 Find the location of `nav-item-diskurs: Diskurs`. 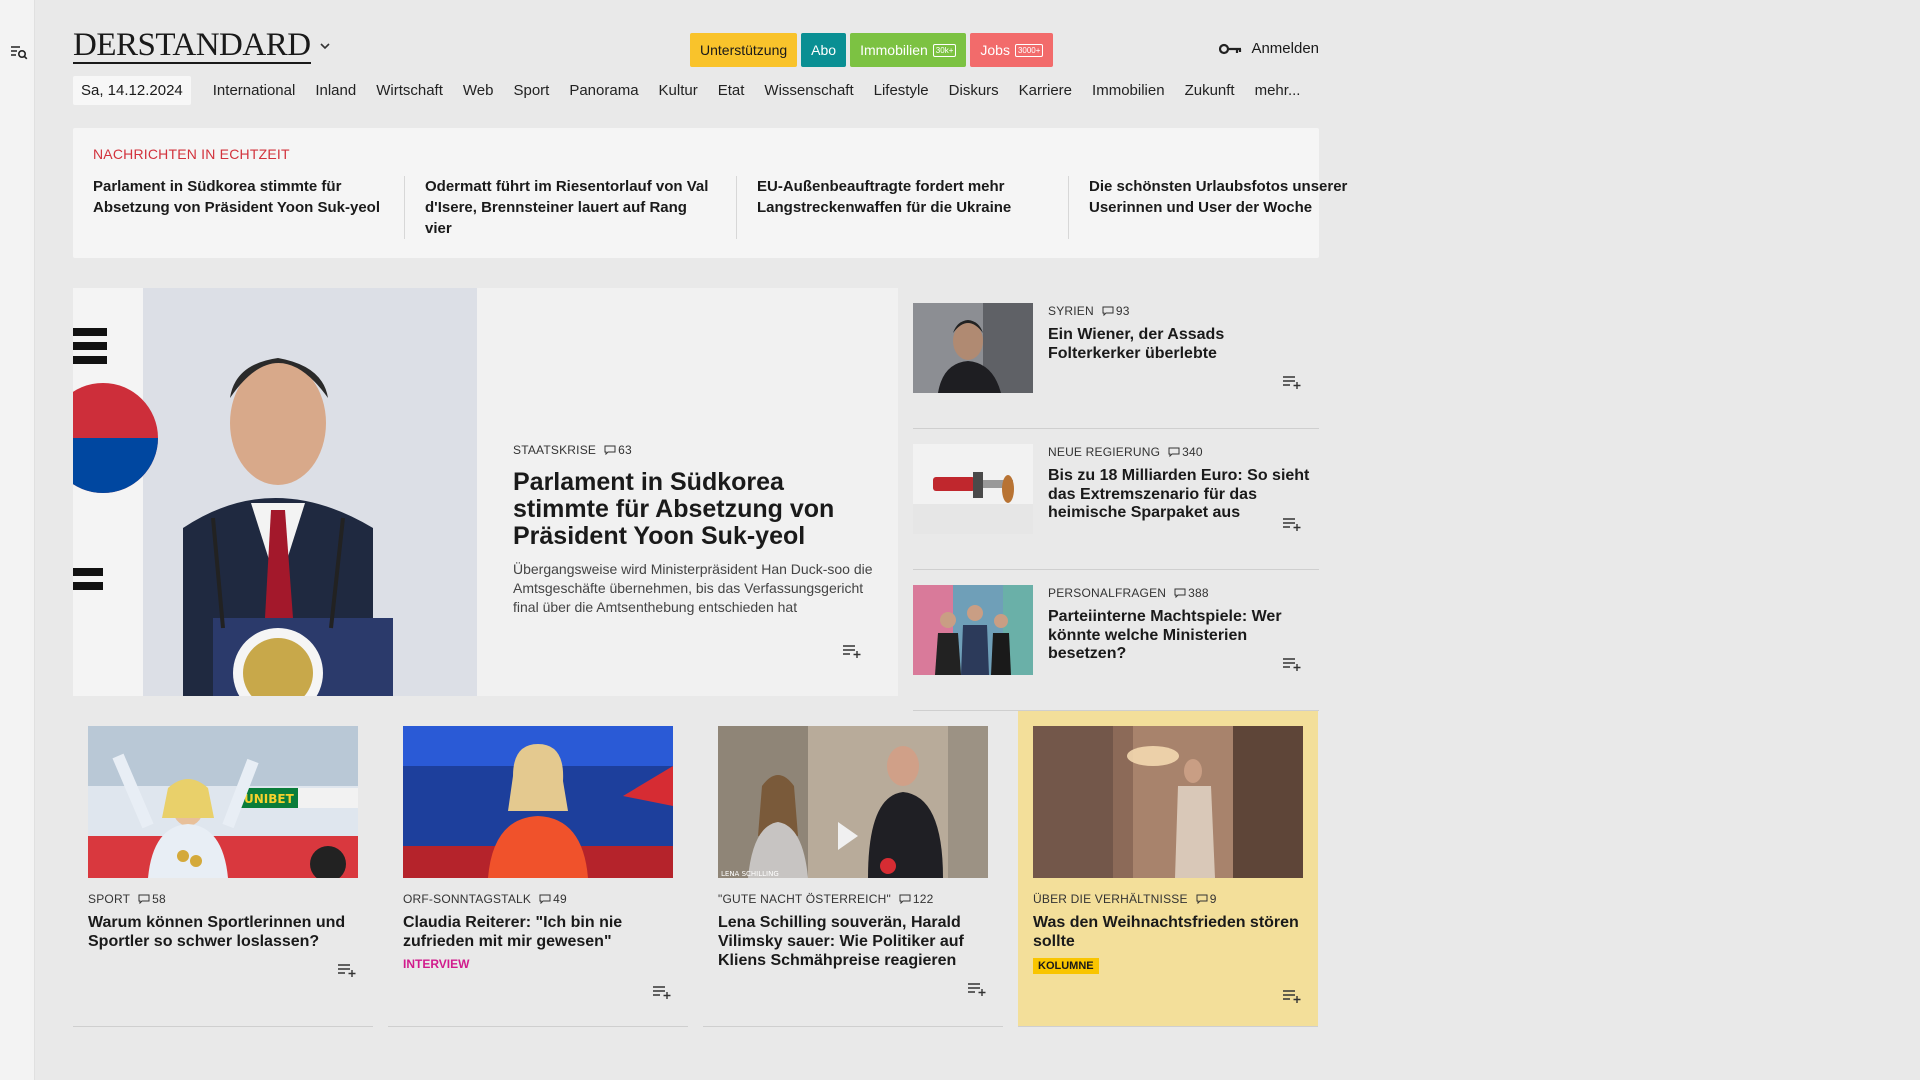

nav-item-diskurs: Diskurs is located at coordinates (974, 90).